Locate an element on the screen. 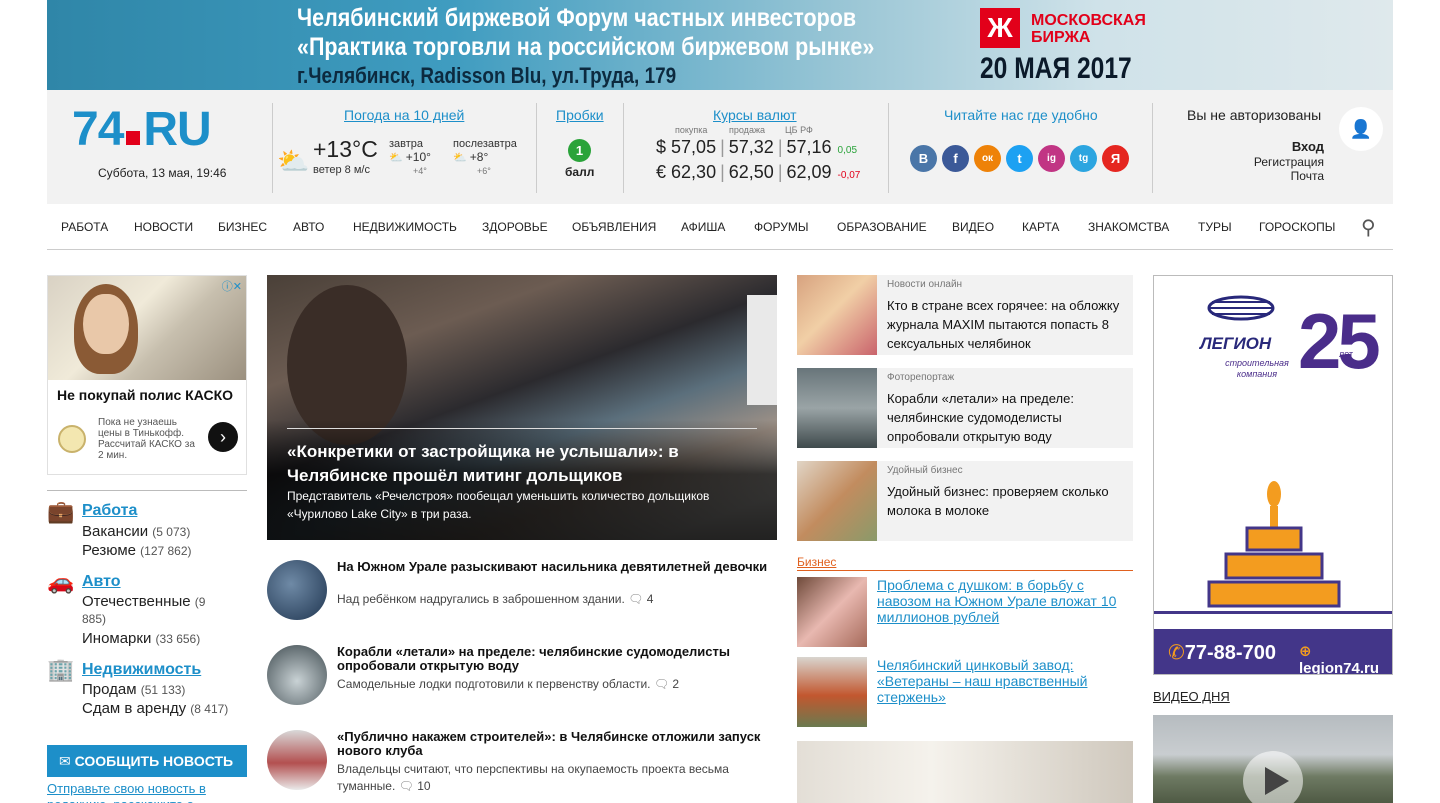 The height and width of the screenshot is (803, 1440). weather-tomorrow-day: +10° is located at coordinates (418, 157).